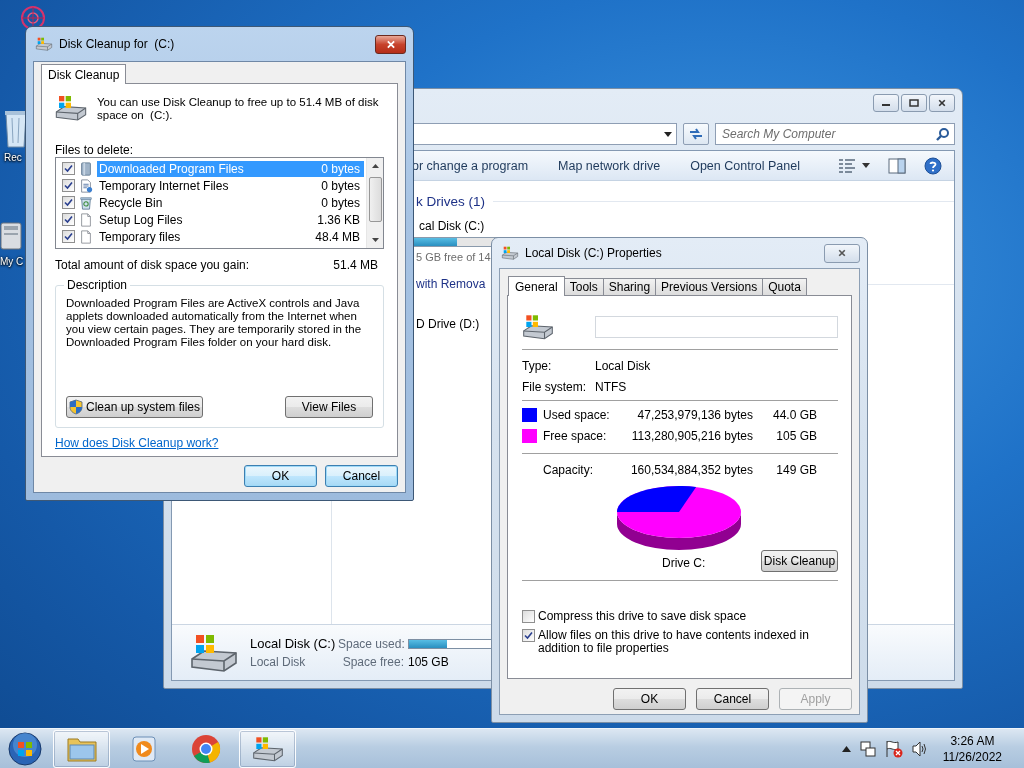  I want to click on search-icon, so click(943, 134).